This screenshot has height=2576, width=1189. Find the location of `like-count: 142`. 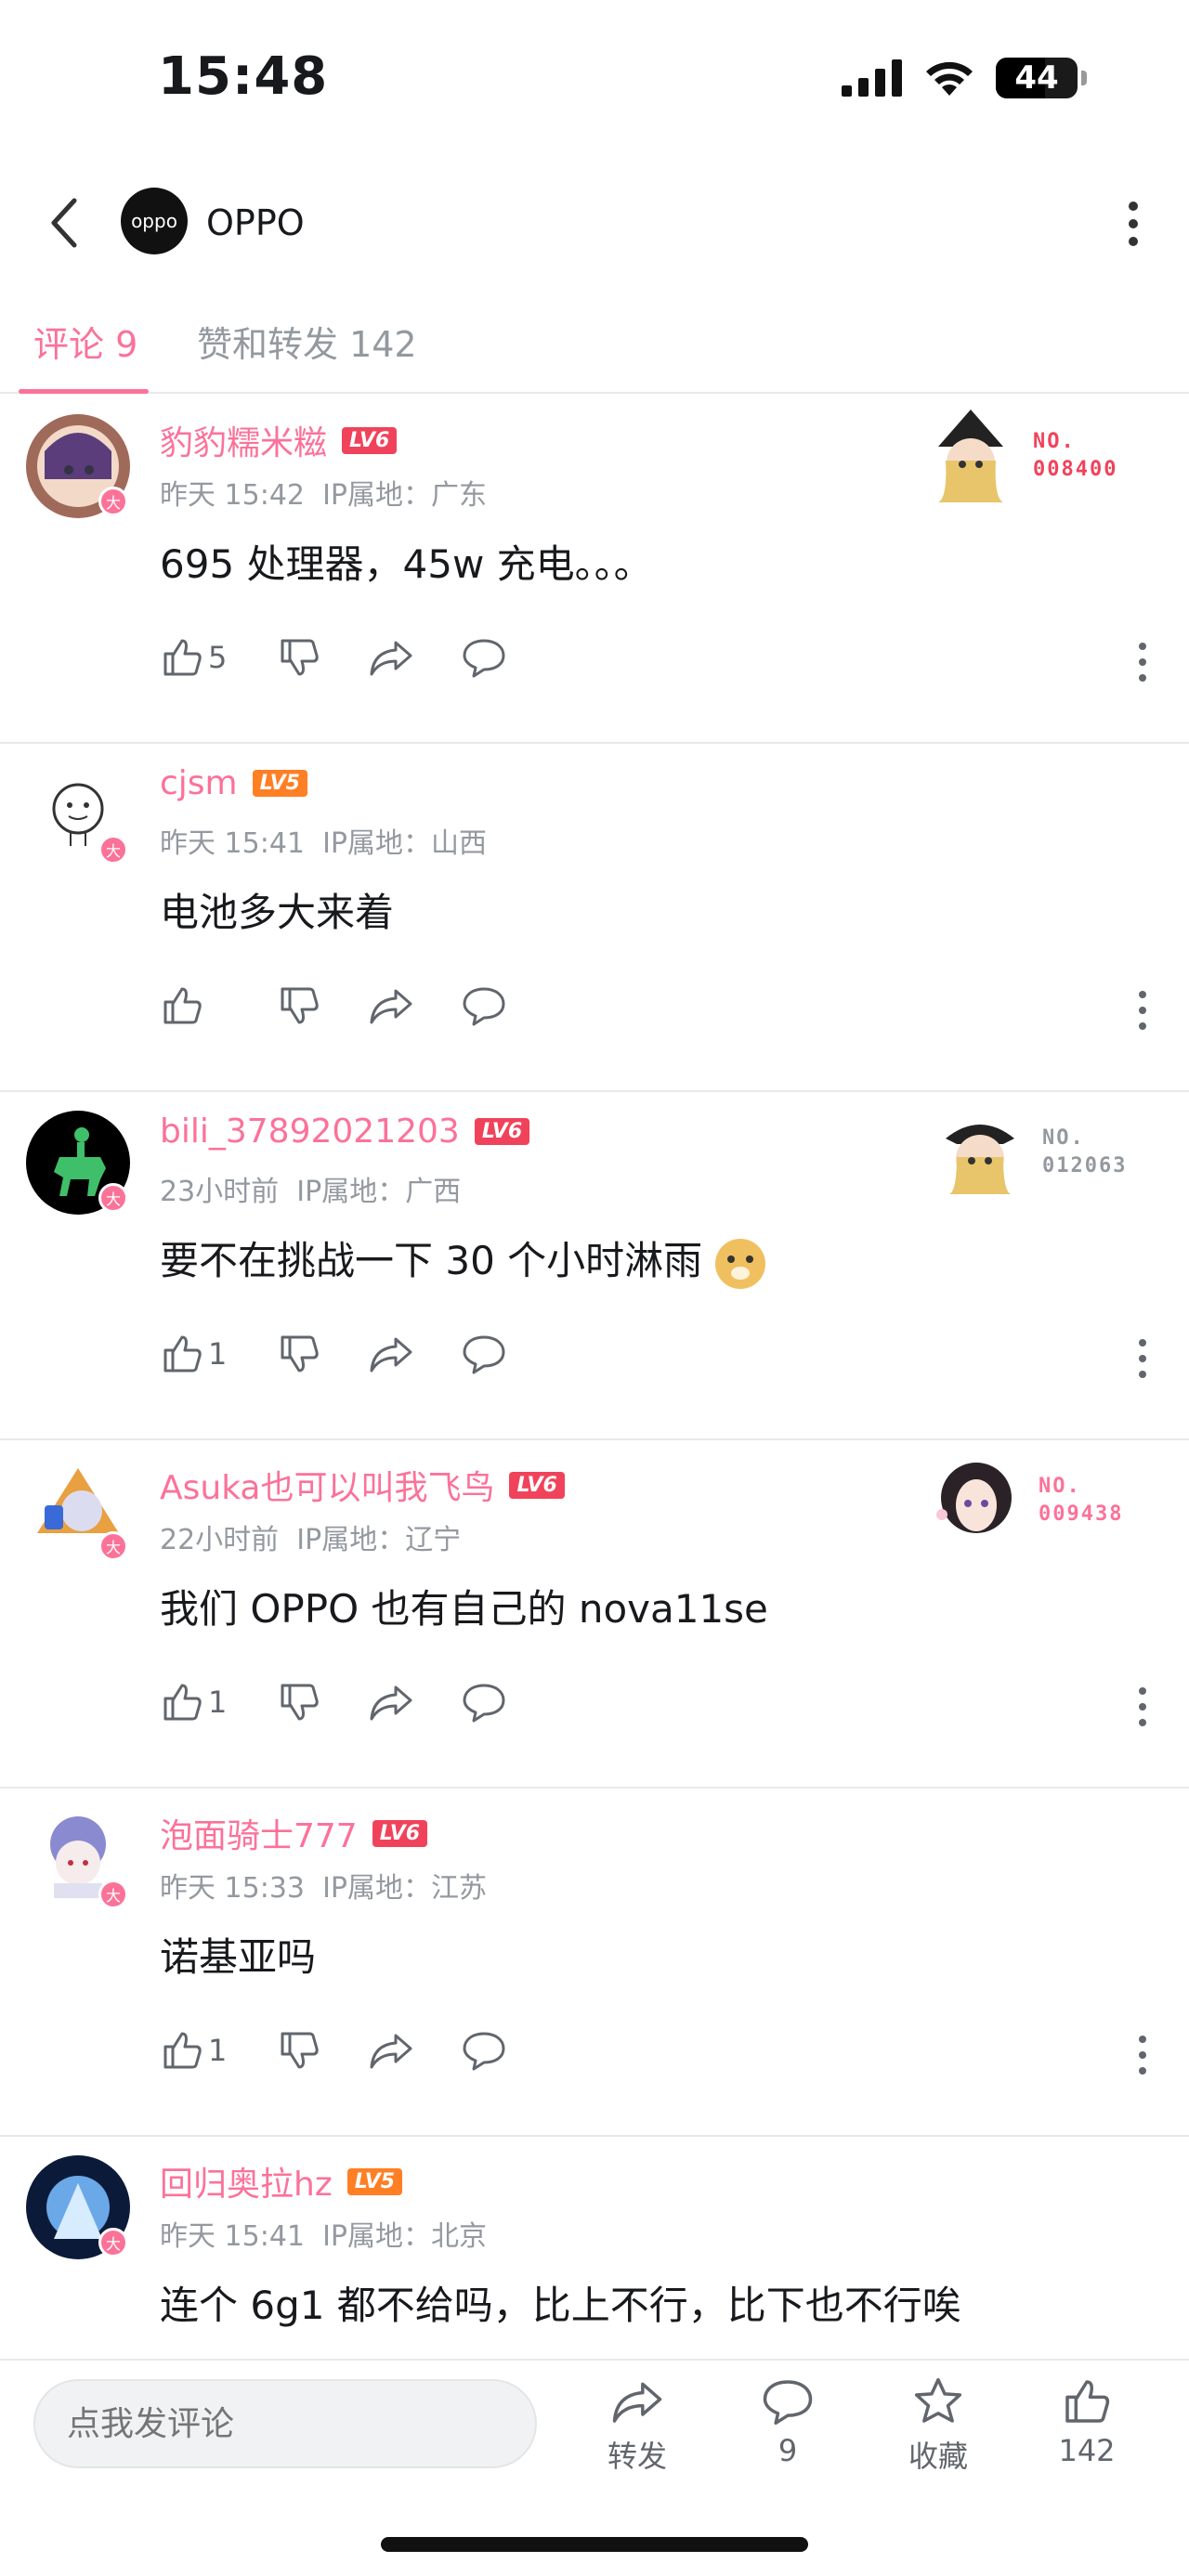

like-count: 142 is located at coordinates (1087, 2450).